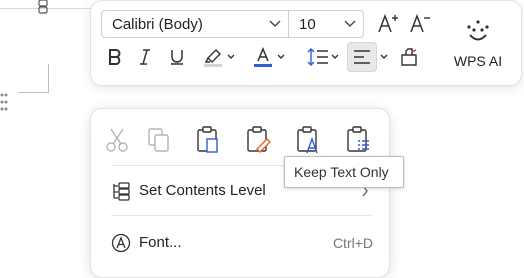 This screenshot has width=524, height=278. I want to click on wps-ai-smile-icon, so click(478, 30).